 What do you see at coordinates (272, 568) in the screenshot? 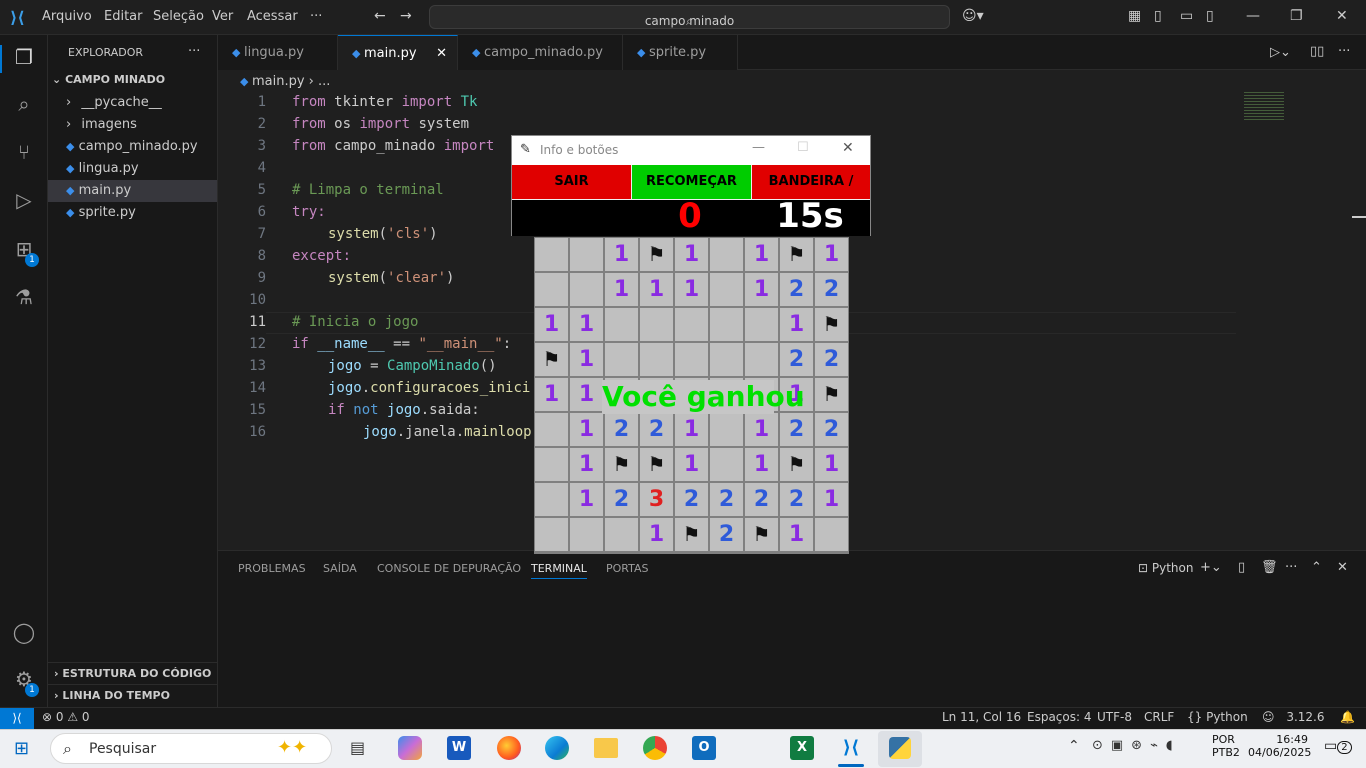
I see `tab-problemas: PROBLEMAS` at bounding box center [272, 568].